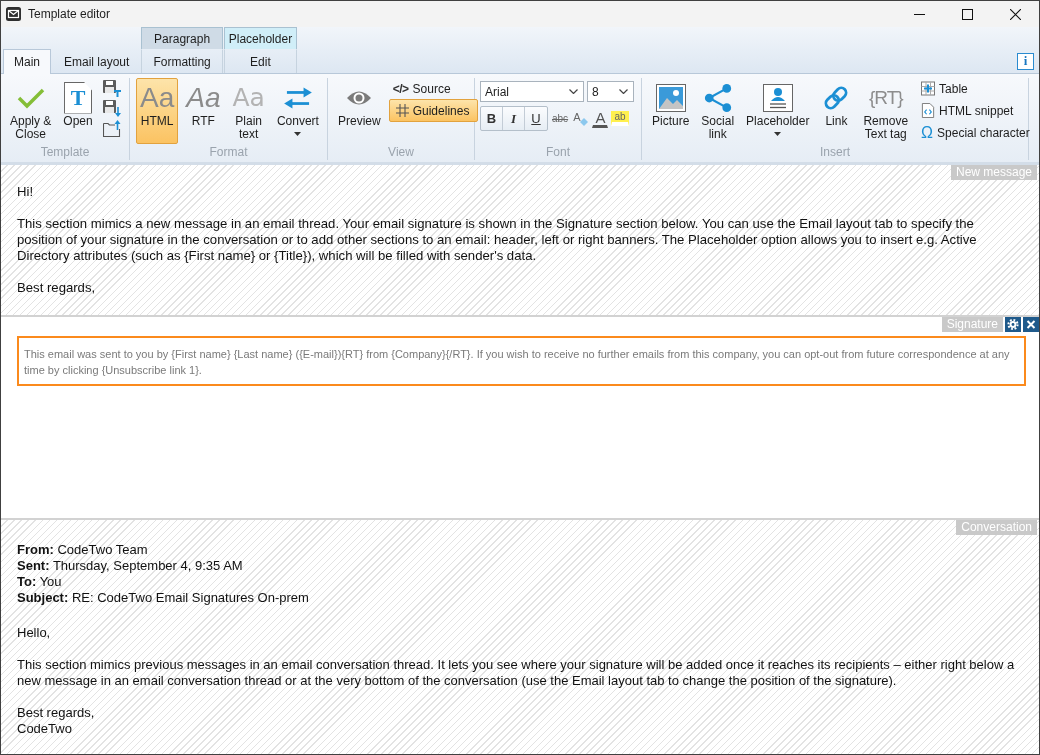  I want to click on insert-button: Ω Special character, so click(975, 132).